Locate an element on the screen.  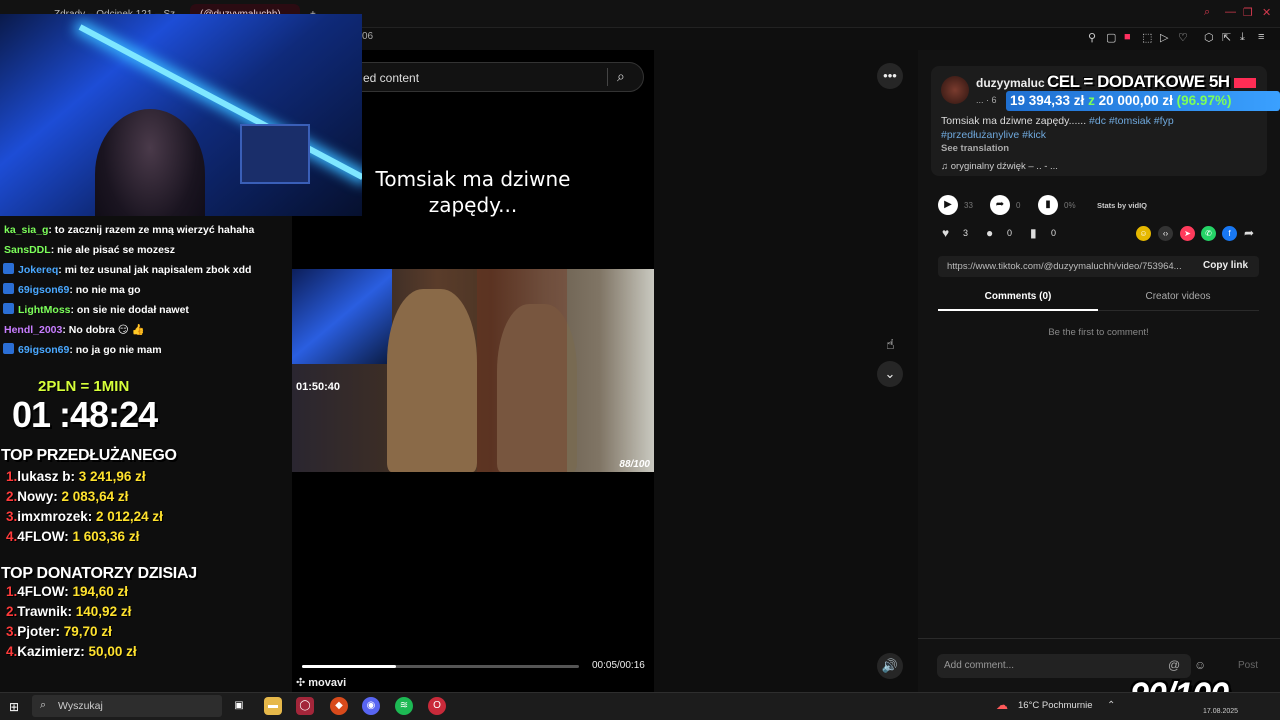
leaderboard-amount: 2 083,64 zł is located at coordinates (95, 496).